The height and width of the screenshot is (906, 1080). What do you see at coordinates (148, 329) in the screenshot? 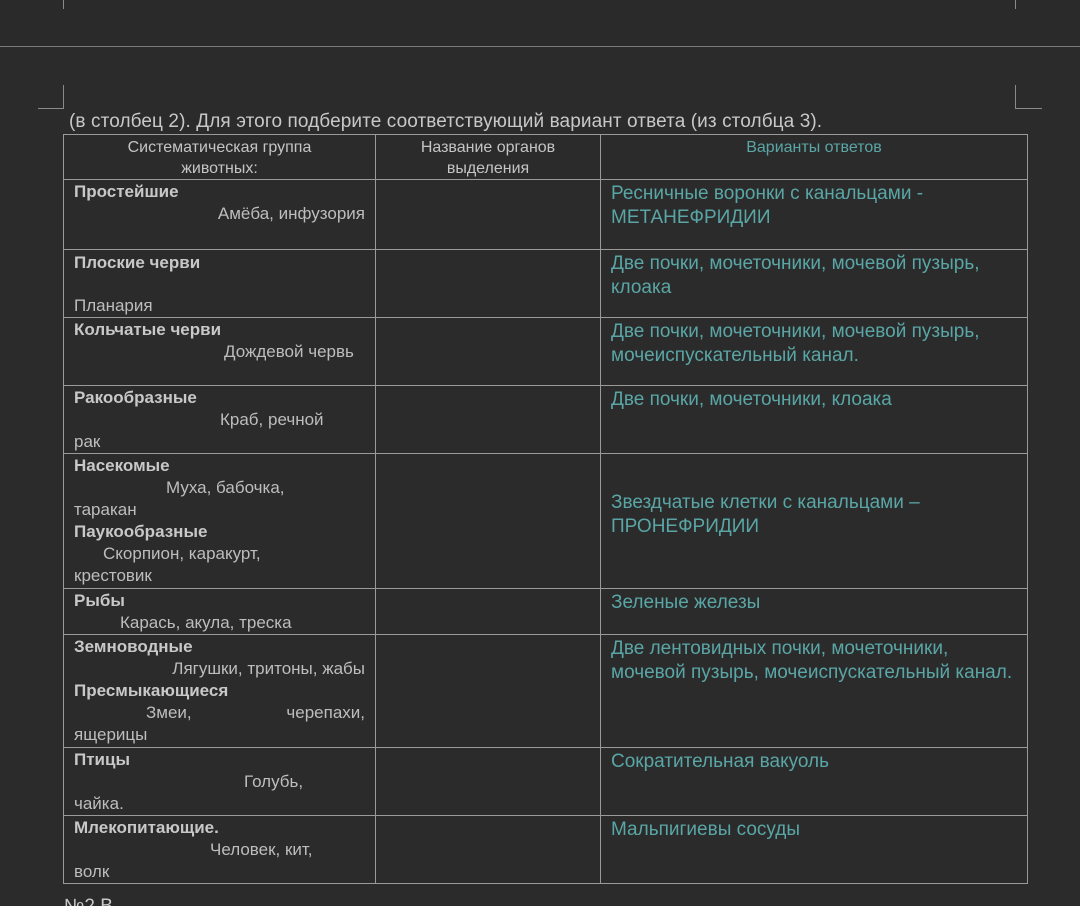
I see `group-name: Кольчатые черви` at bounding box center [148, 329].